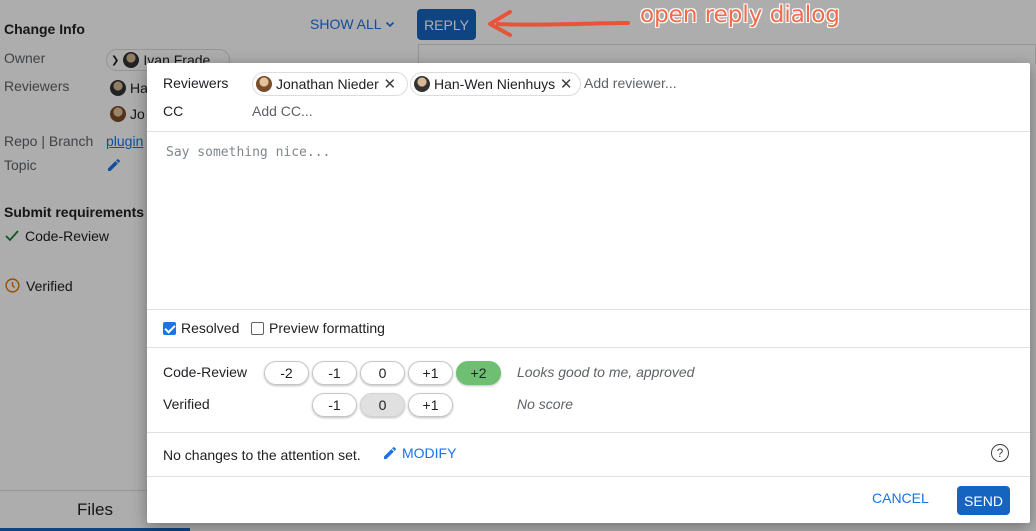 This screenshot has width=1036, height=531. What do you see at coordinates (382, 373) in the screenshot?
I see `code-review-vote-0: 0` at bounding box center [382, 373].